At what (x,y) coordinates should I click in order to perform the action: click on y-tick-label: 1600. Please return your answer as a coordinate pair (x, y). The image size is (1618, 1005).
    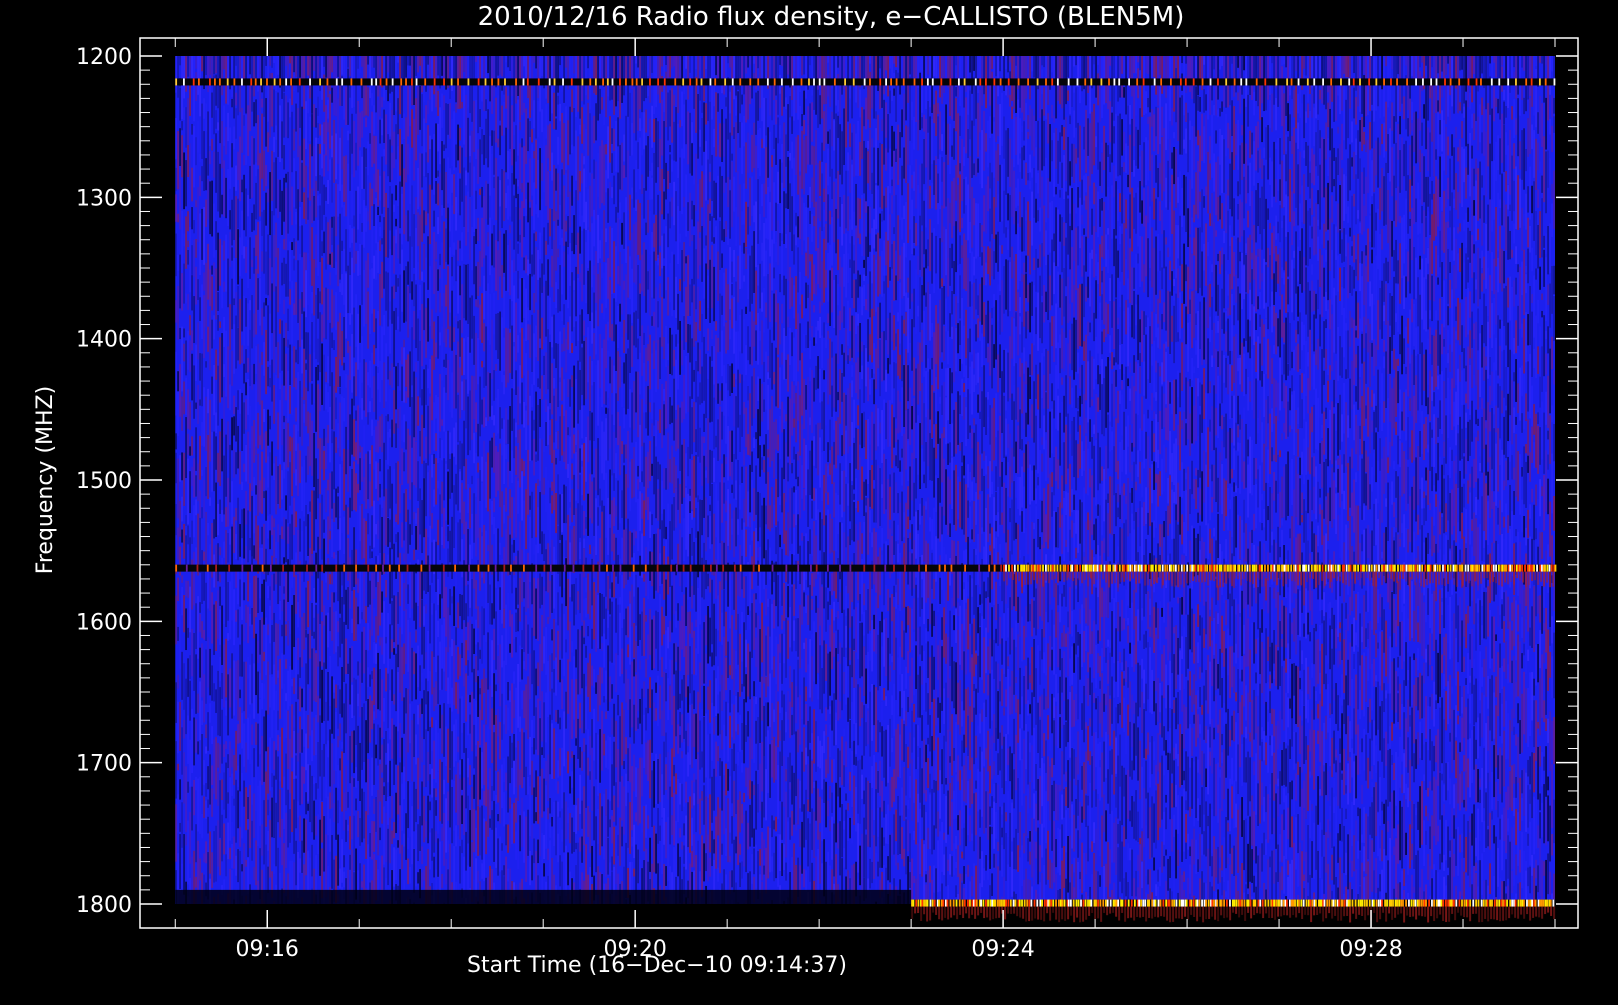
    Looking at the image, I should click on (104, 622).